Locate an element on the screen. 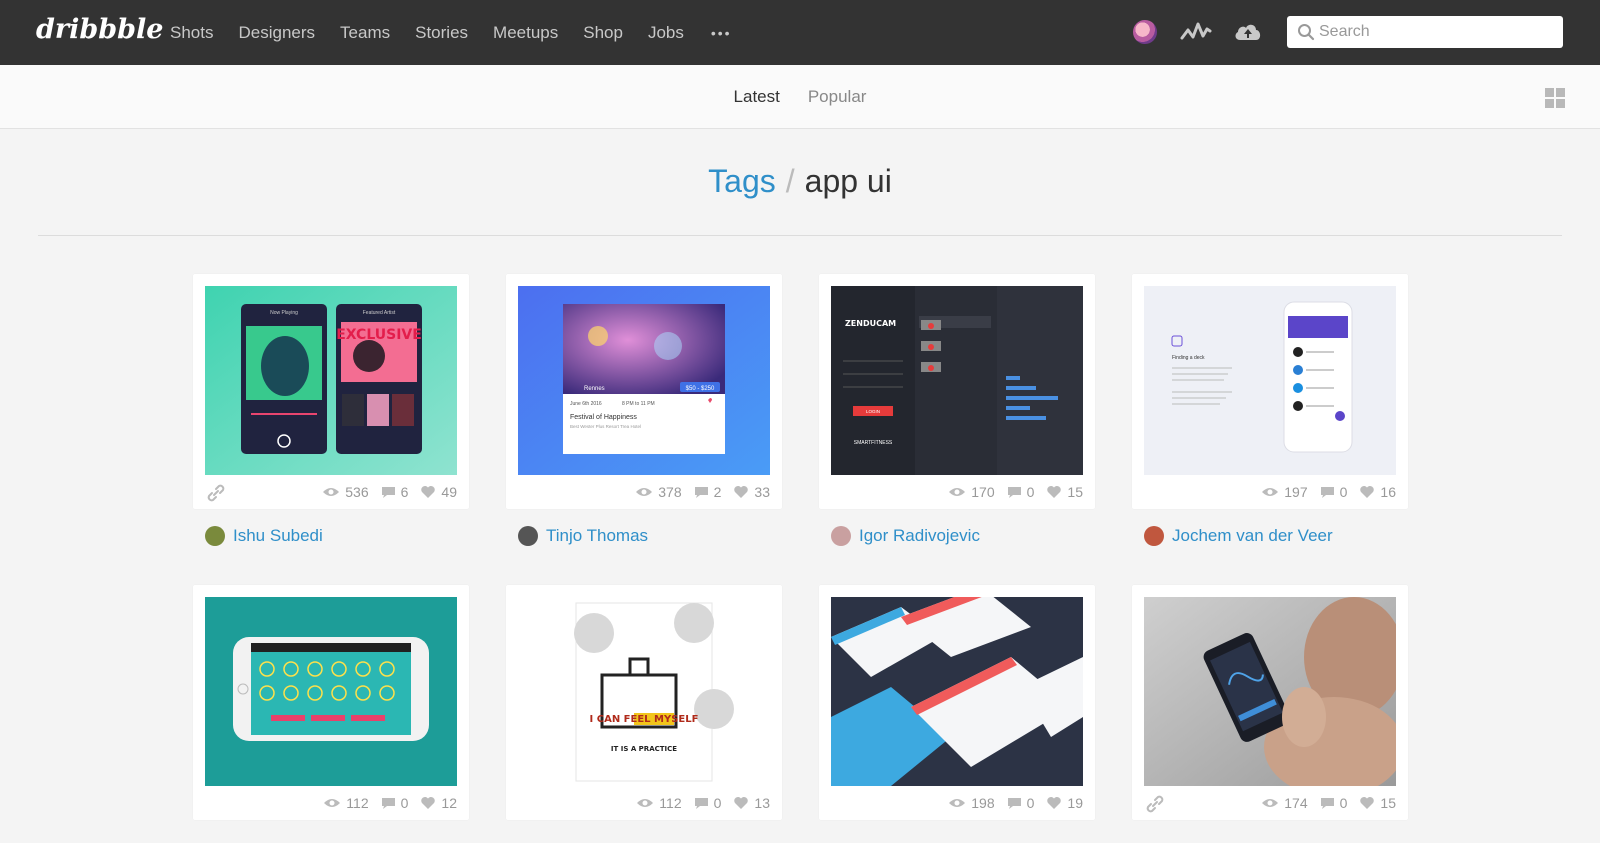 The height and width of the screenshot is (843, 1600). grid-view-icon is located at coordinates (1555, 98).